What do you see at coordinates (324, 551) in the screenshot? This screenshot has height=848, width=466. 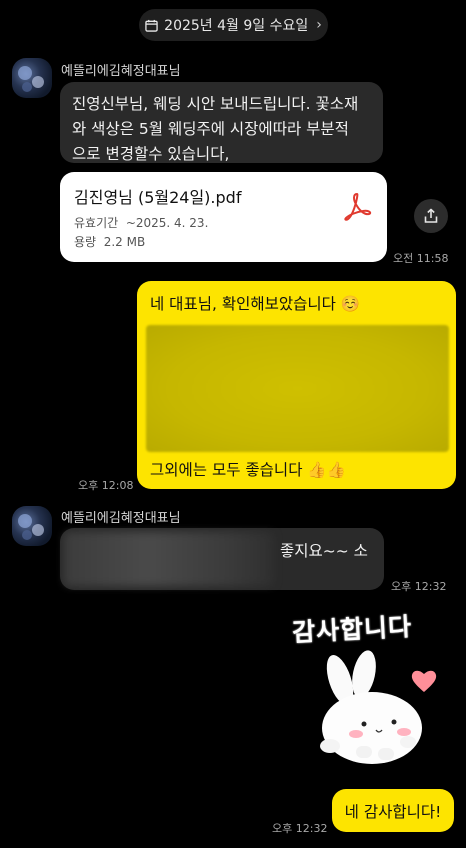 I see `message-text: 좋지요~~ 소` at bounding box center [324, 551].